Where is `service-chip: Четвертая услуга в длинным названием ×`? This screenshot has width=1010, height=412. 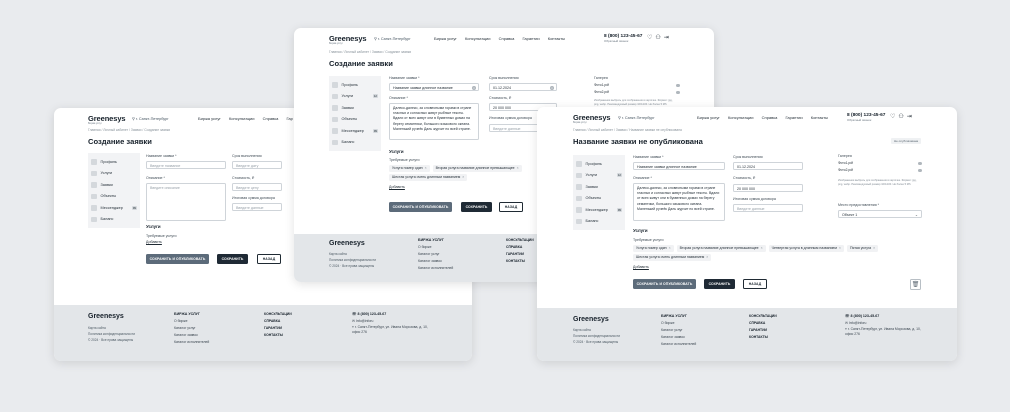
service-chip: Четвертая услуга в длинным названием × is located at coordinates (806, 248).